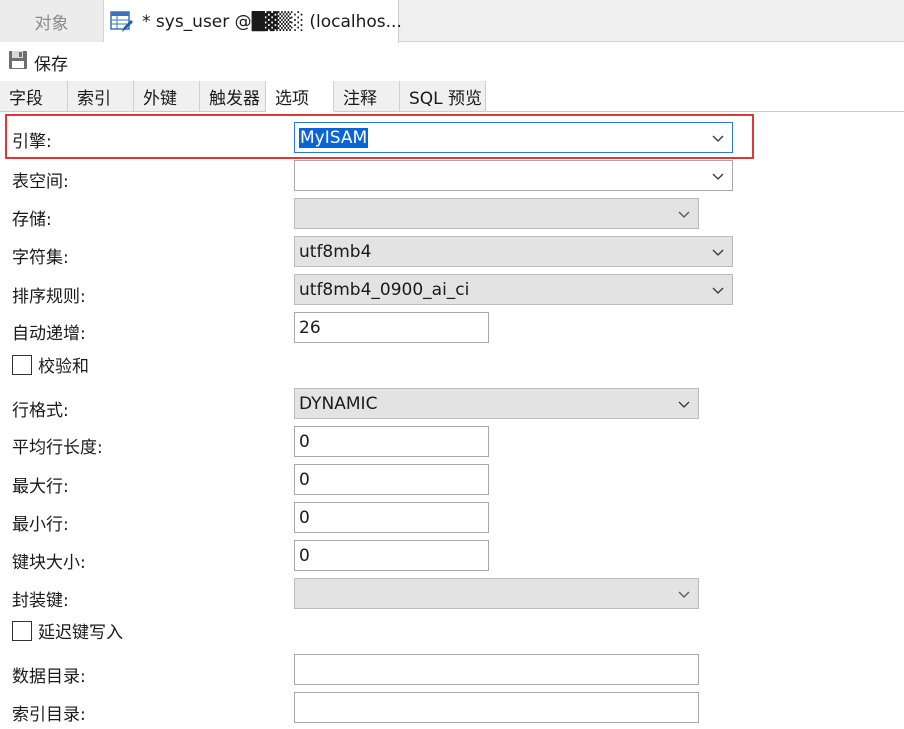 This screenshot has height=729, width=904. I want to click on auto-increment-input: 26, so click(391, 327).